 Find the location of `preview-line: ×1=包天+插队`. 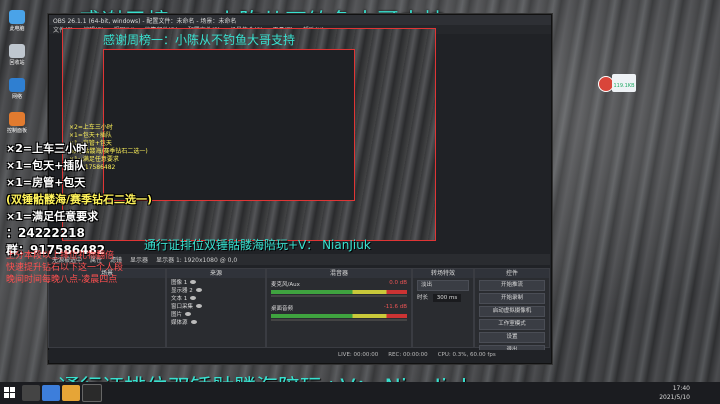

preview-line: ×1=包天+插队 is located at coordinates (90, 135).